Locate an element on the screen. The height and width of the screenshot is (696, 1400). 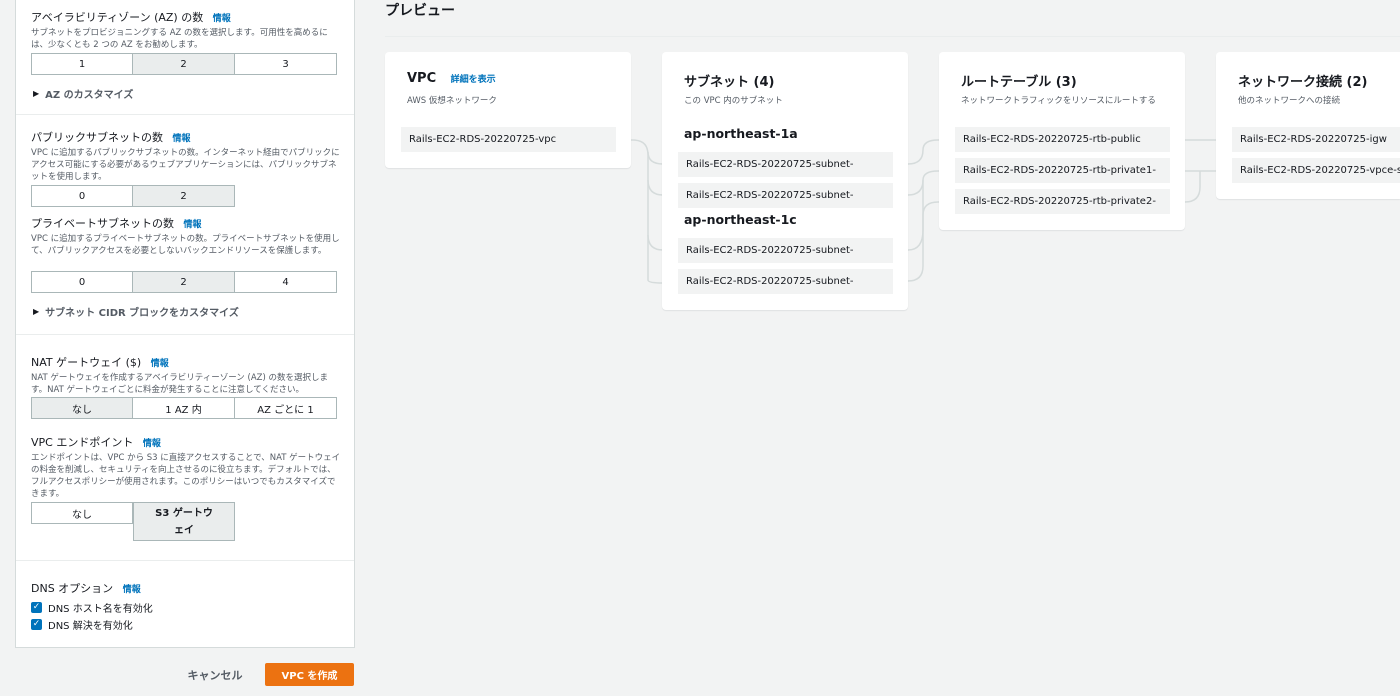
vpc-resource: Rails-EC2-RDS-20220725-vpc is located at coordinates (508, 139).